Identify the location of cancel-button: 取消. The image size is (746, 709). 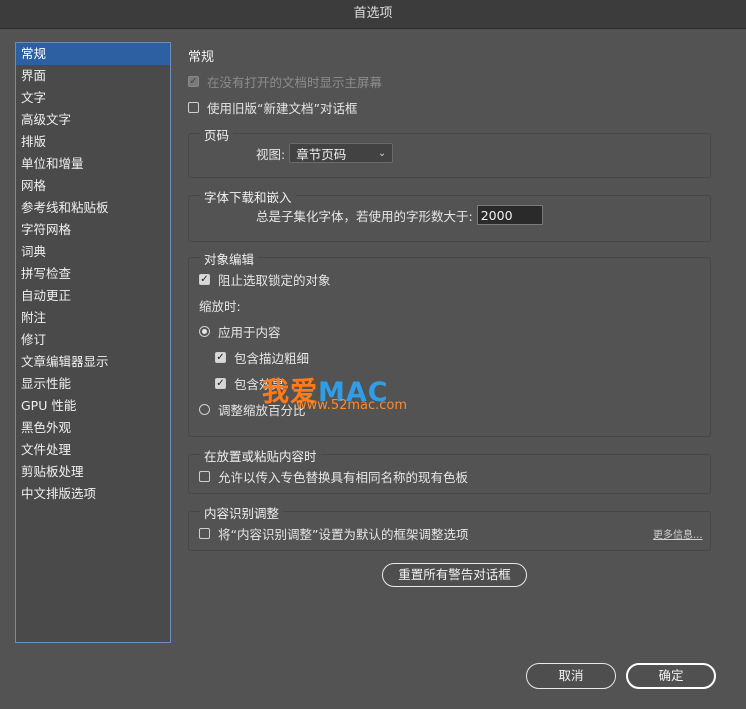
(571, 676).